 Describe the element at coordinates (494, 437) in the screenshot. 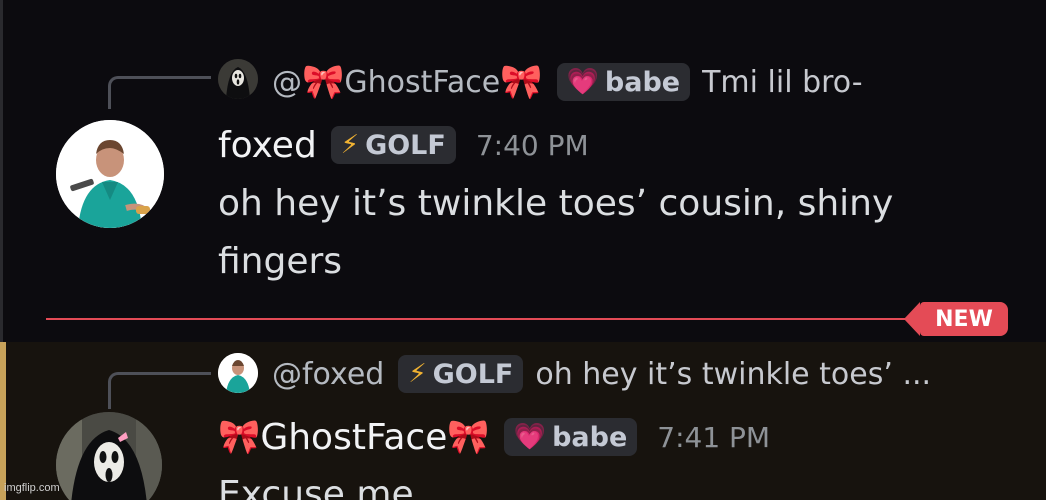

I see `message-header: 🎀 GhostFace 🎀 💗 babe 7:41 PM` at that location.